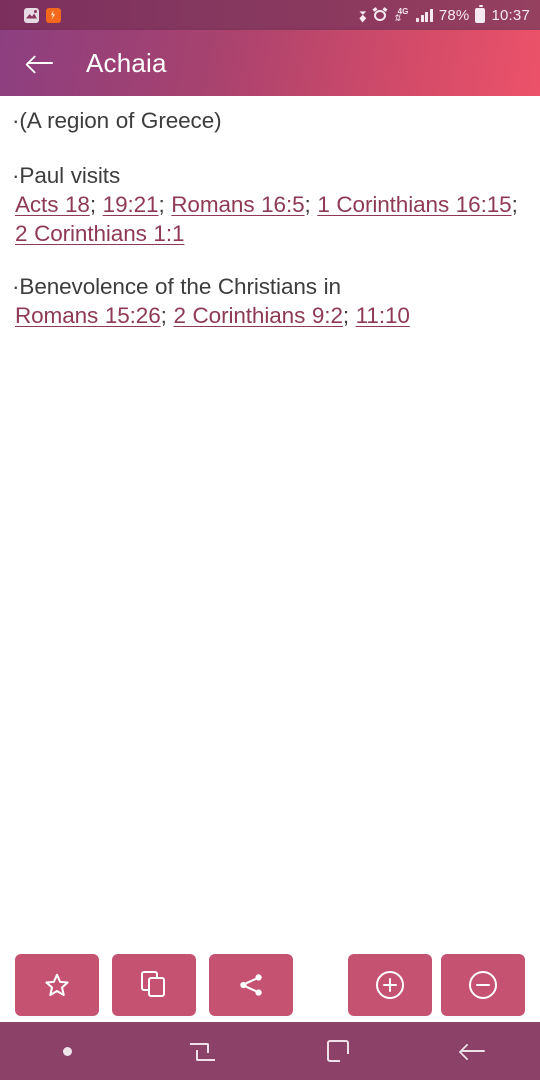  I want to click on copy-button, so click(154, 985).